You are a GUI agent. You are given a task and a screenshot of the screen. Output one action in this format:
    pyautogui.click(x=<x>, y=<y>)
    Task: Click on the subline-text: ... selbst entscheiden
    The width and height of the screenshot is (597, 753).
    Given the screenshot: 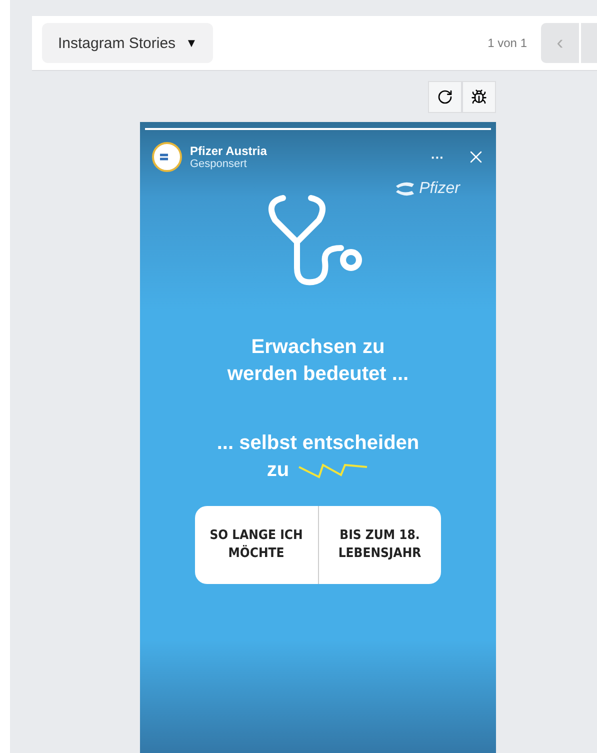 What is the action you would take?
    pyautogui.click(x=318, y=443)
    